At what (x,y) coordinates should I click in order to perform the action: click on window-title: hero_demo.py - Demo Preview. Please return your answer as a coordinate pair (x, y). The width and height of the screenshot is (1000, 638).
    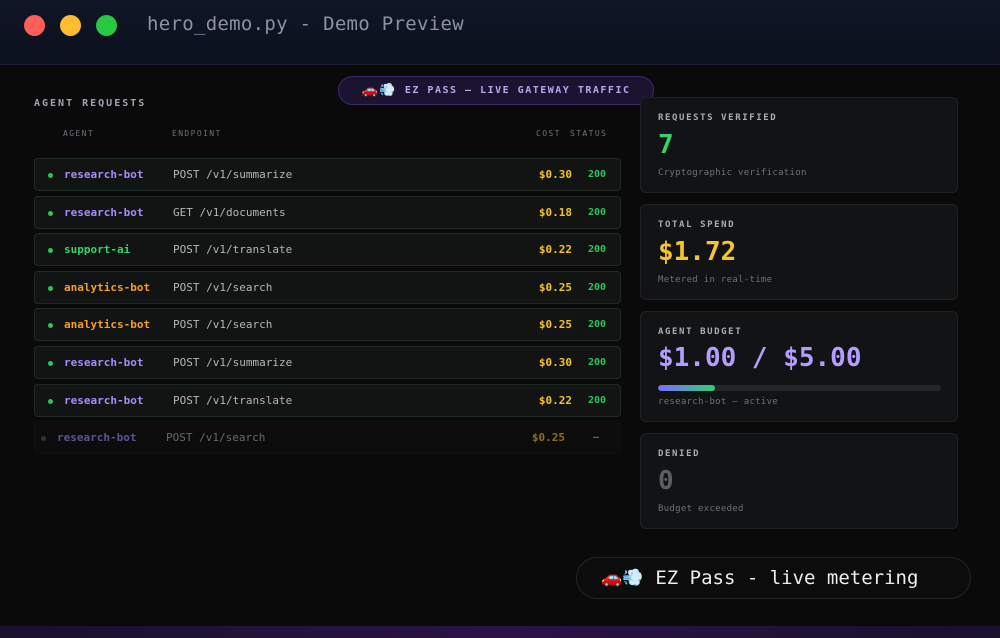
    Looking at the image, I should click on (305, 24).